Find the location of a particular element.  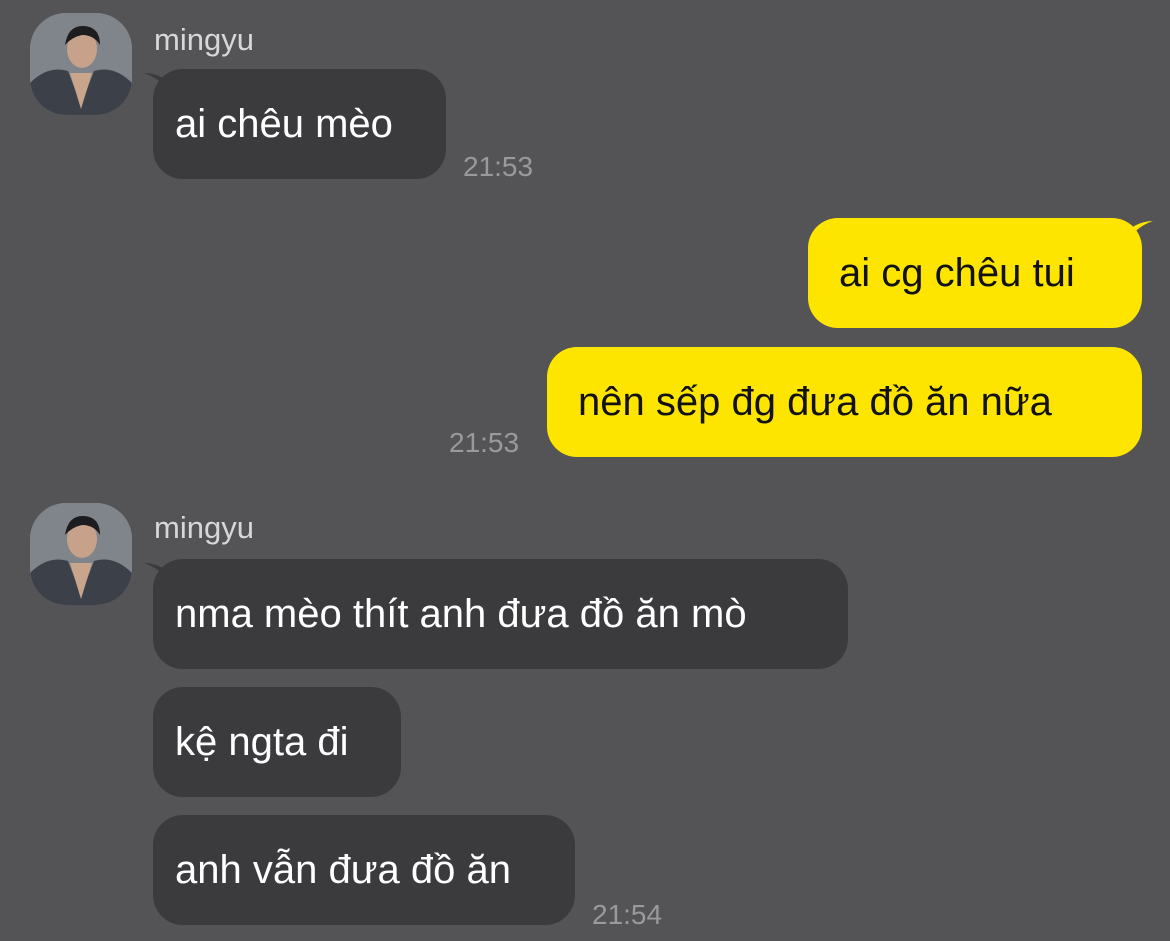

message-text: anh vẫn đưa đồ ăn is located at coordinates (343, 870).